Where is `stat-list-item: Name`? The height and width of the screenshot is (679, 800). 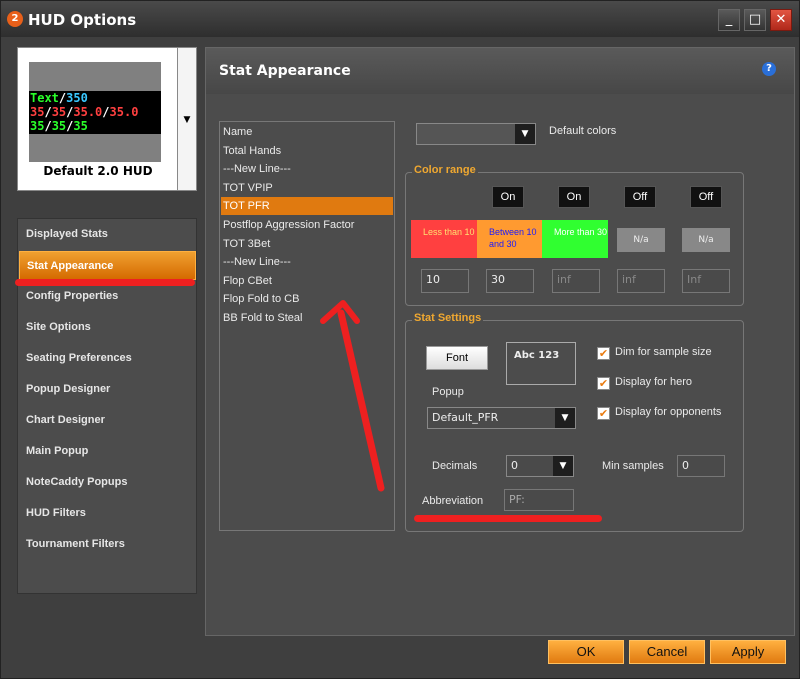
stat-list-item: Name is located at coordinates (307, 132).